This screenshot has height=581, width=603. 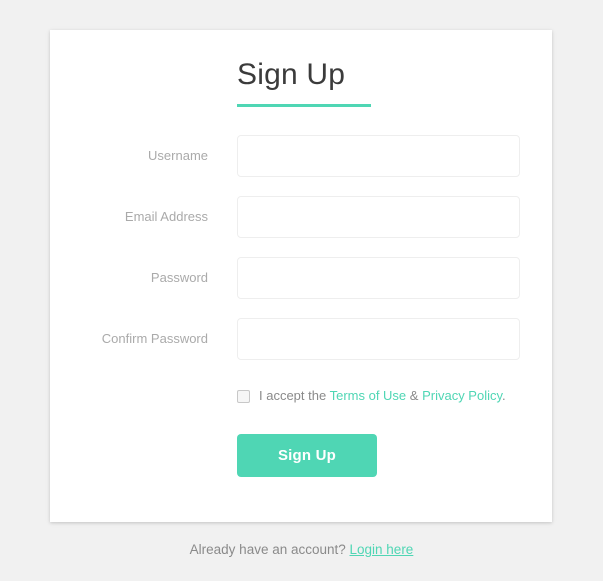 I want to click on username-input, so click(x=378, y=156).